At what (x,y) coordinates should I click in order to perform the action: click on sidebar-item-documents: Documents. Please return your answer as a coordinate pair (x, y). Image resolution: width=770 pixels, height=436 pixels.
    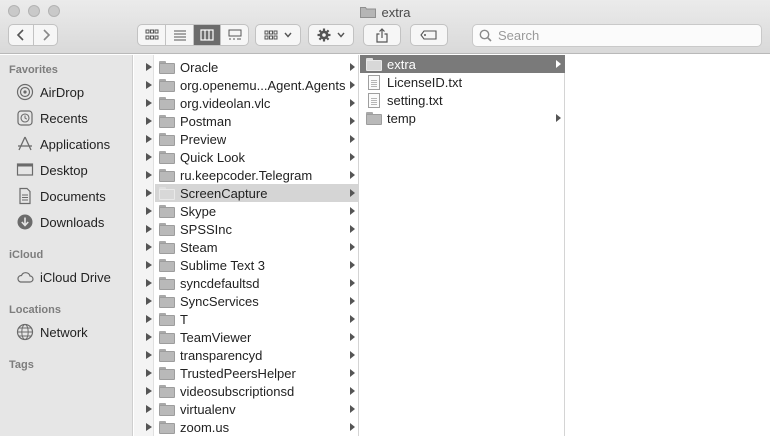
    Looking at the image, I should click on (61, 196).